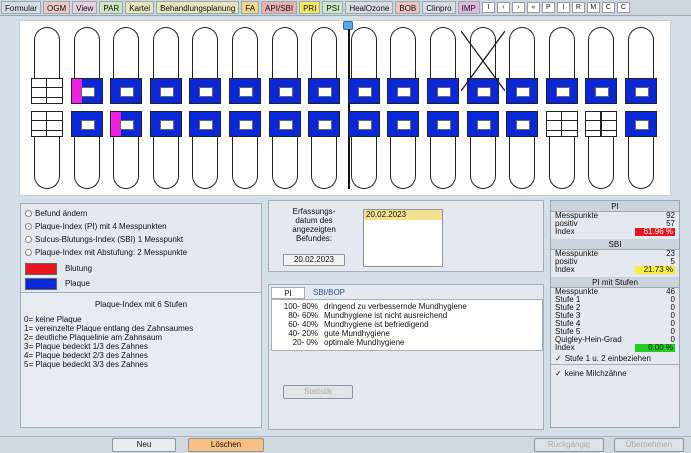  I want to click on tab-formular: Formular, so click(21, 7).